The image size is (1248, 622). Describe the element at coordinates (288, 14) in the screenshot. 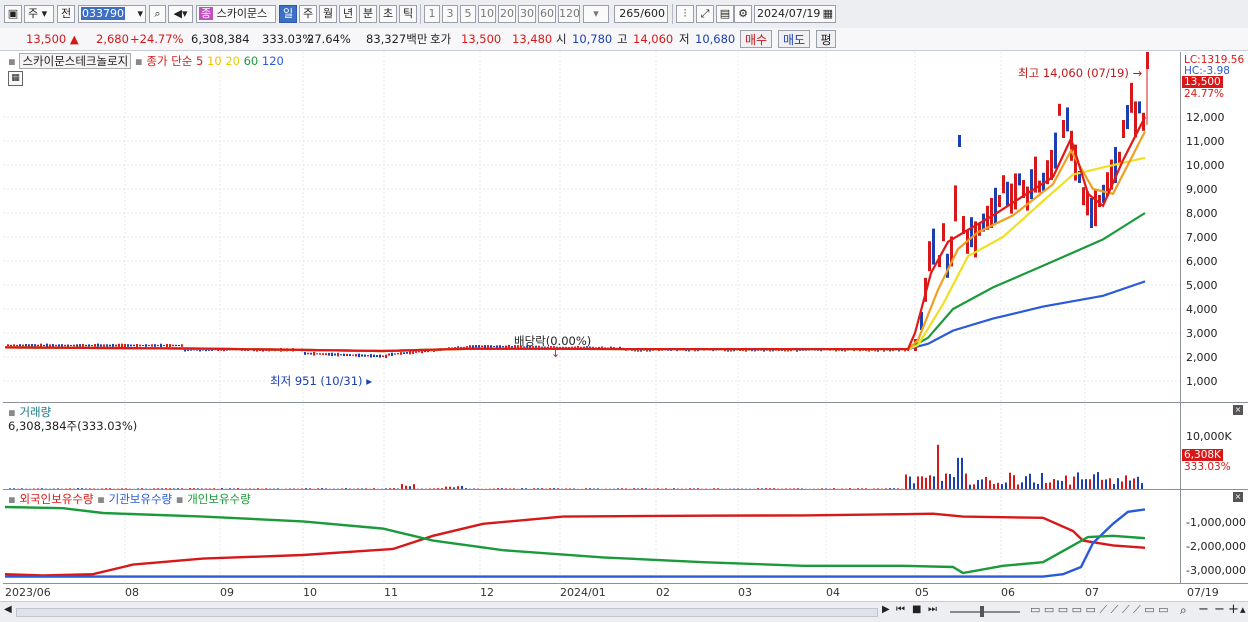

I see `period-day-button: 일` at that location.